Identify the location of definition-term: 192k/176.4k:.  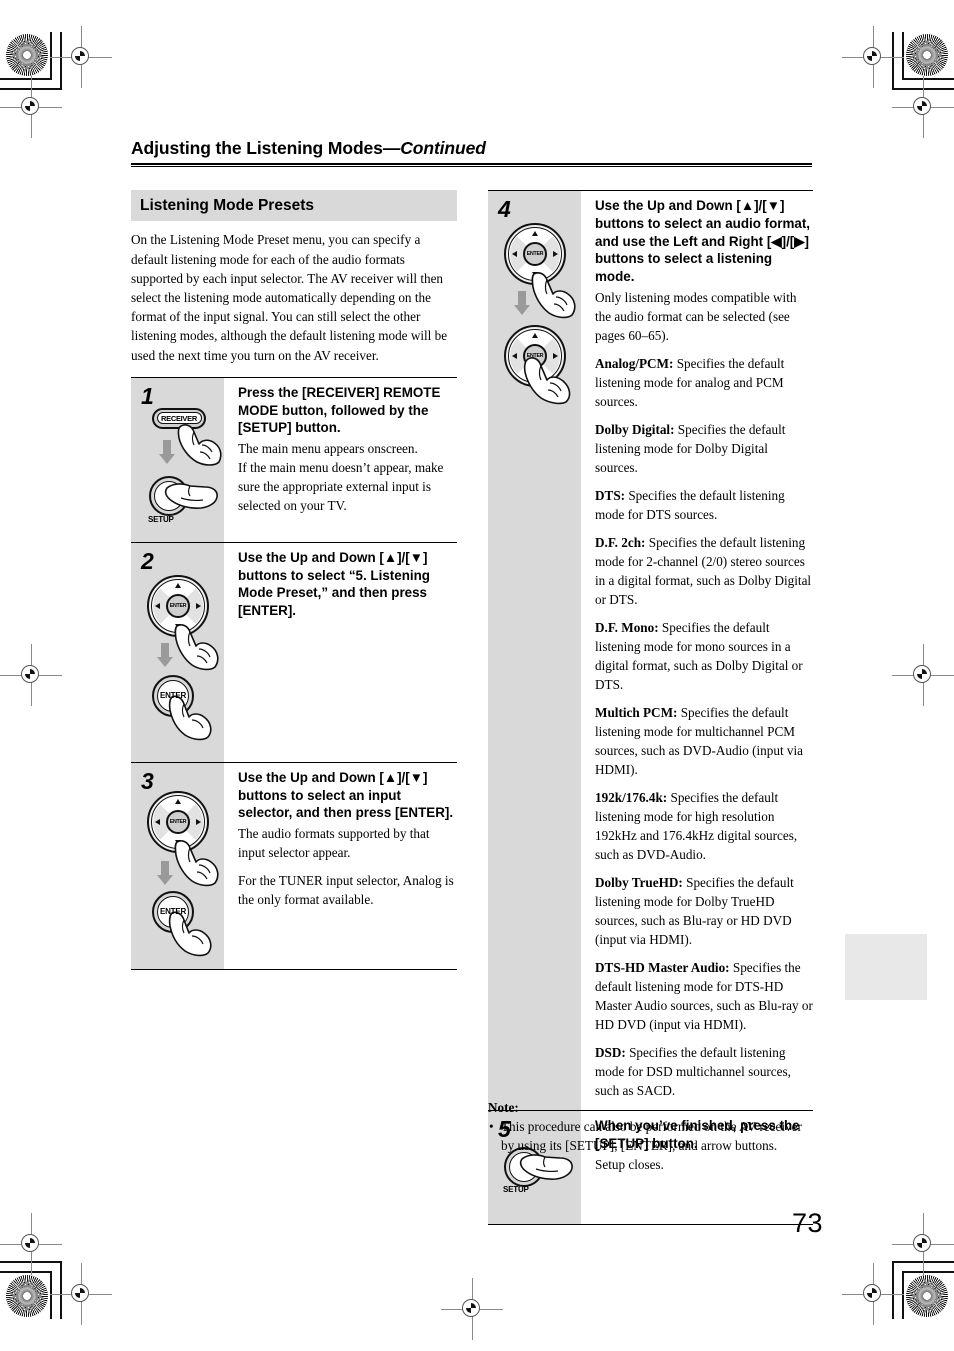
(631, 798).